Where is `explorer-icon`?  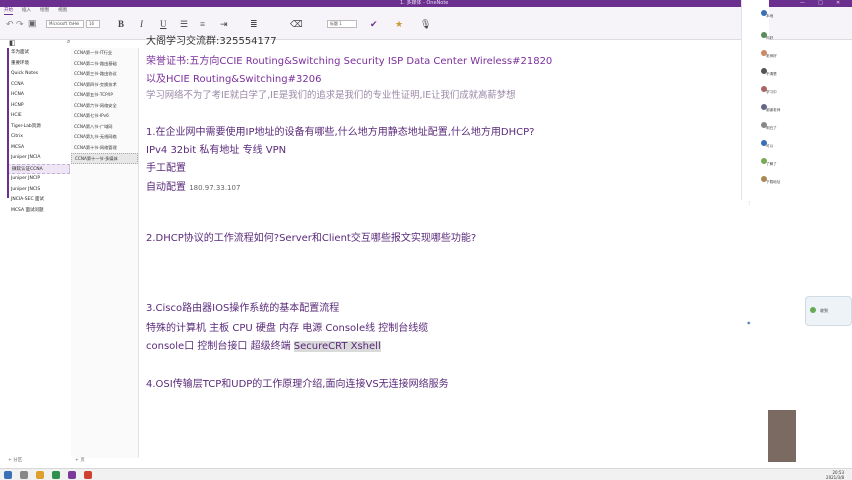 explorer-icon is located at coordinates (40, 475).